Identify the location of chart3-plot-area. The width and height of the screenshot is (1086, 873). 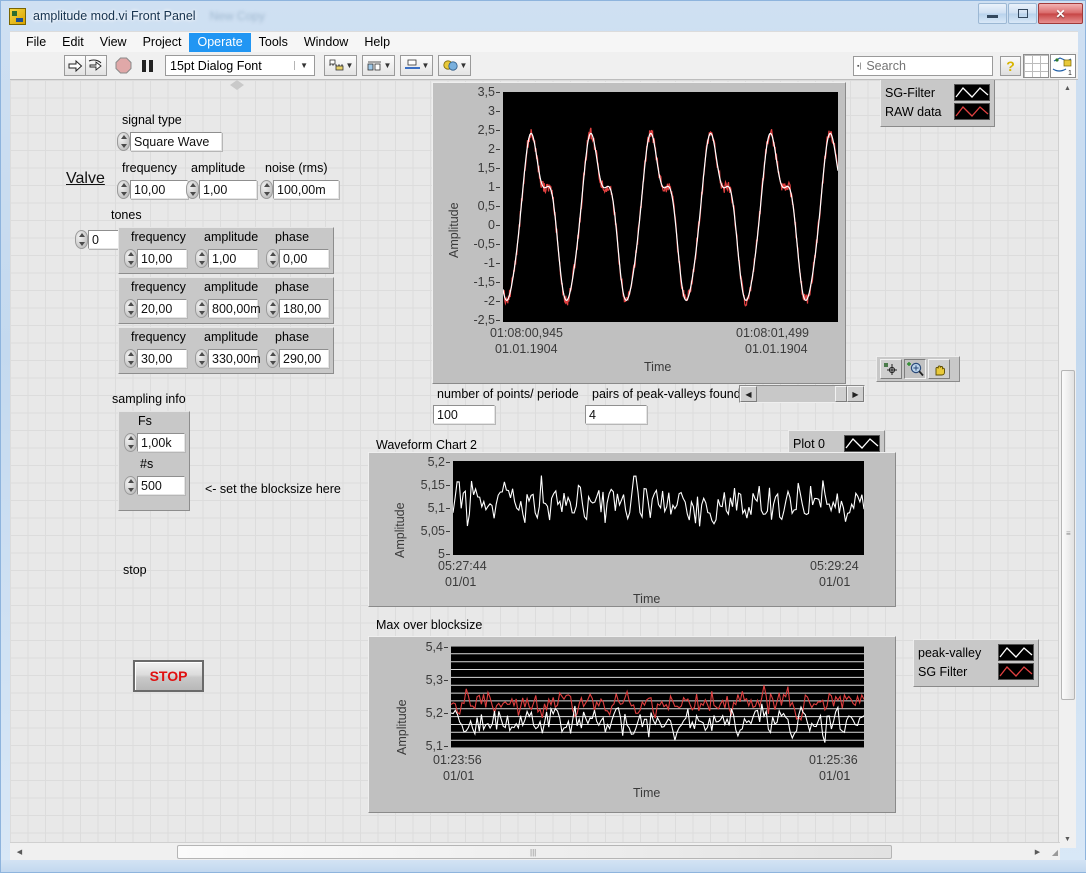
(657, 697).